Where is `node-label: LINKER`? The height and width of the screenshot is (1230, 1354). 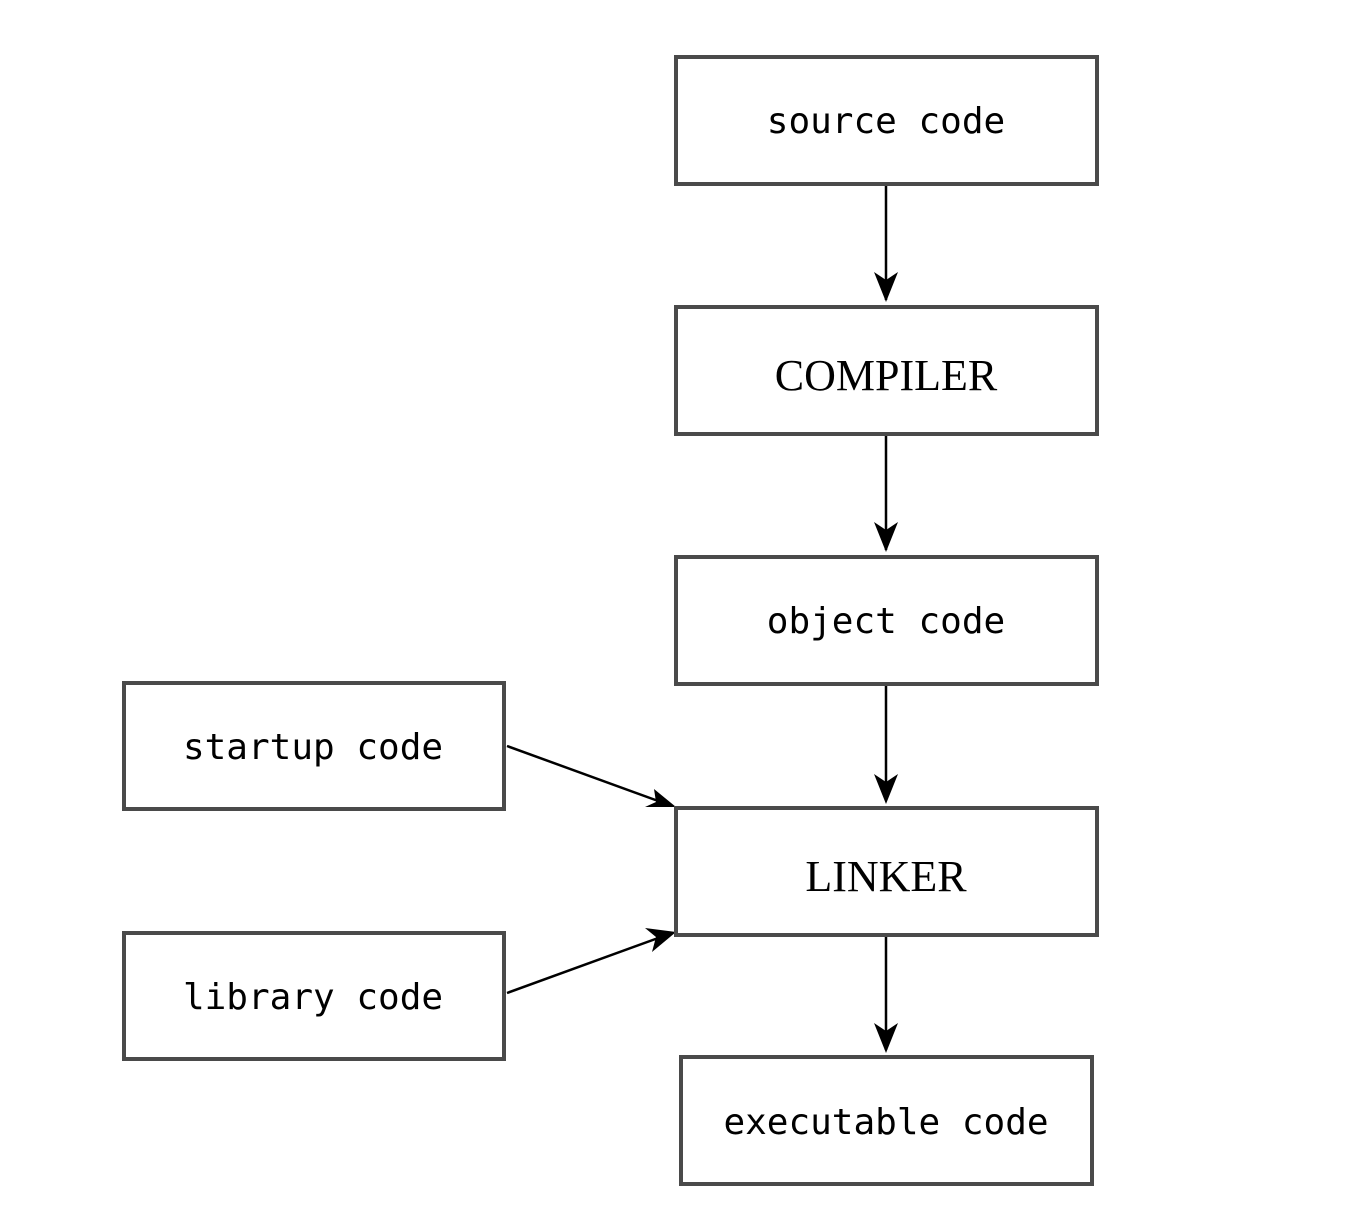
node-label: LINKER is located at coordinates (886, 876).